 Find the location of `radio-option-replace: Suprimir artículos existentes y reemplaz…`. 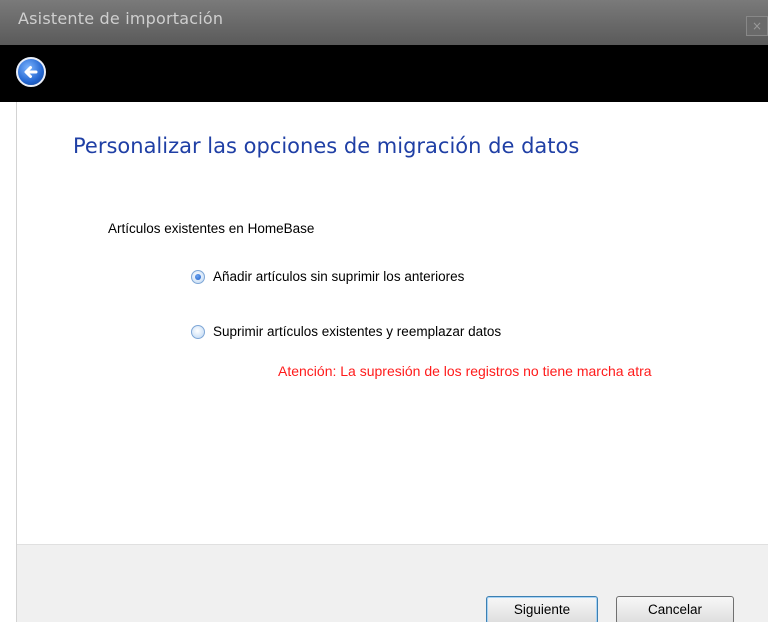

radio-option-replace: Suprimir artículos existentes y reemplaz… is located at coordinates (346, 331).